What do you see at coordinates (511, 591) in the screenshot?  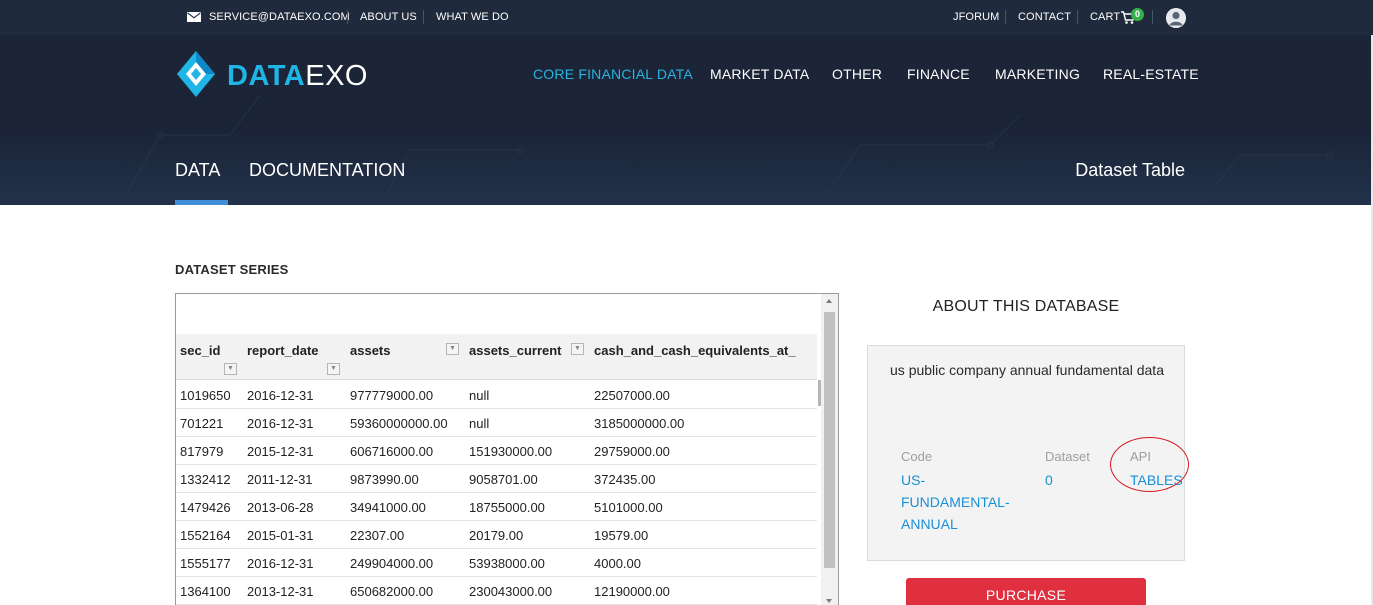 I see `cell: 230043000.00` at bounding box center [511, 591].